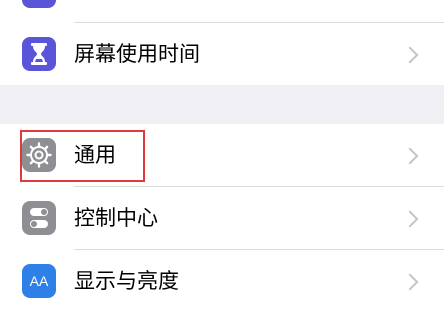 The width and height of the screenshot is (444, 312). What do you see at coordinates (39, 54) in the screenshot?
I see `hourglass-icon` at bounding box center [39, 54].